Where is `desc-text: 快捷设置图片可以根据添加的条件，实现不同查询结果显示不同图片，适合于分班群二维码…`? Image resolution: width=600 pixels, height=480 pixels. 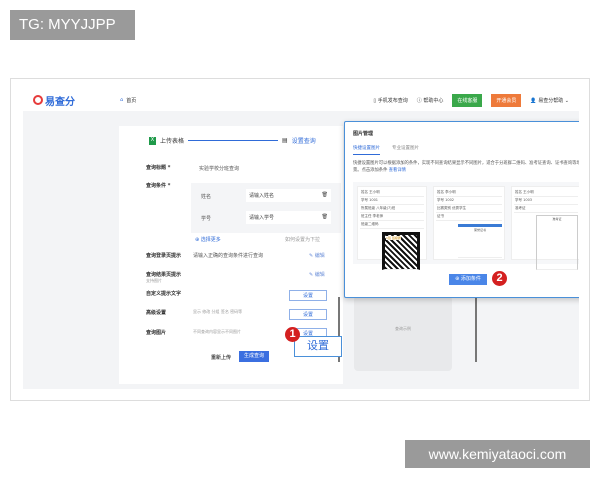 desc-text: 快捷设置图片可以根据添加的条件，实现不同查询结果显示不同图片，适合于分班群二维码… is located at coordinates (466, 167).